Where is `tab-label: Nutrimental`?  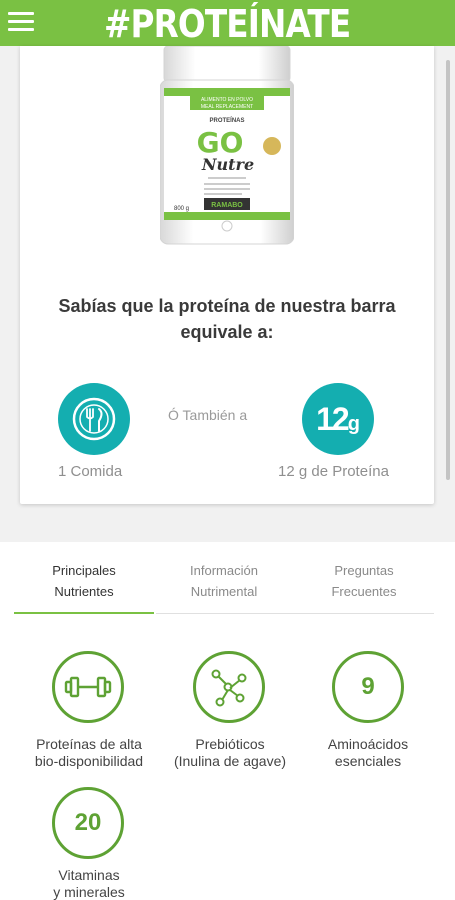 tab-label: Nutrimental is located at coordinates (224, 591).